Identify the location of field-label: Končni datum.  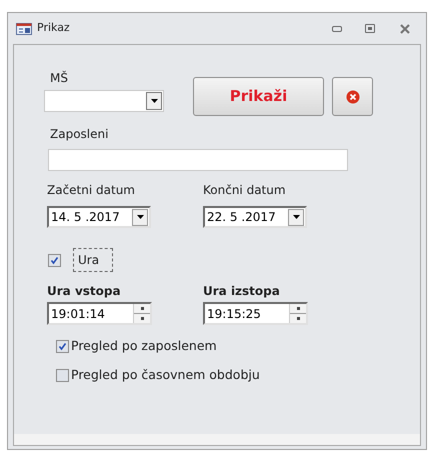
(245, 190).